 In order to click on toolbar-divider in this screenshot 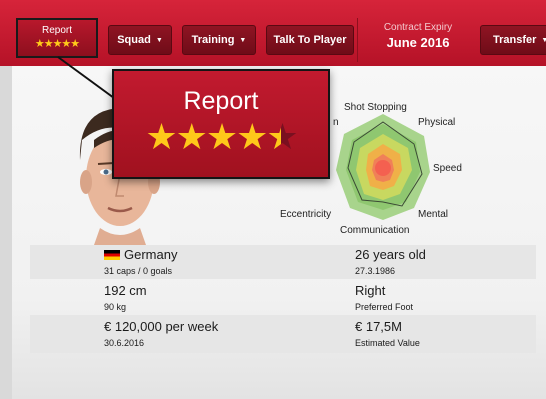, I will do `click(357, 40)`.